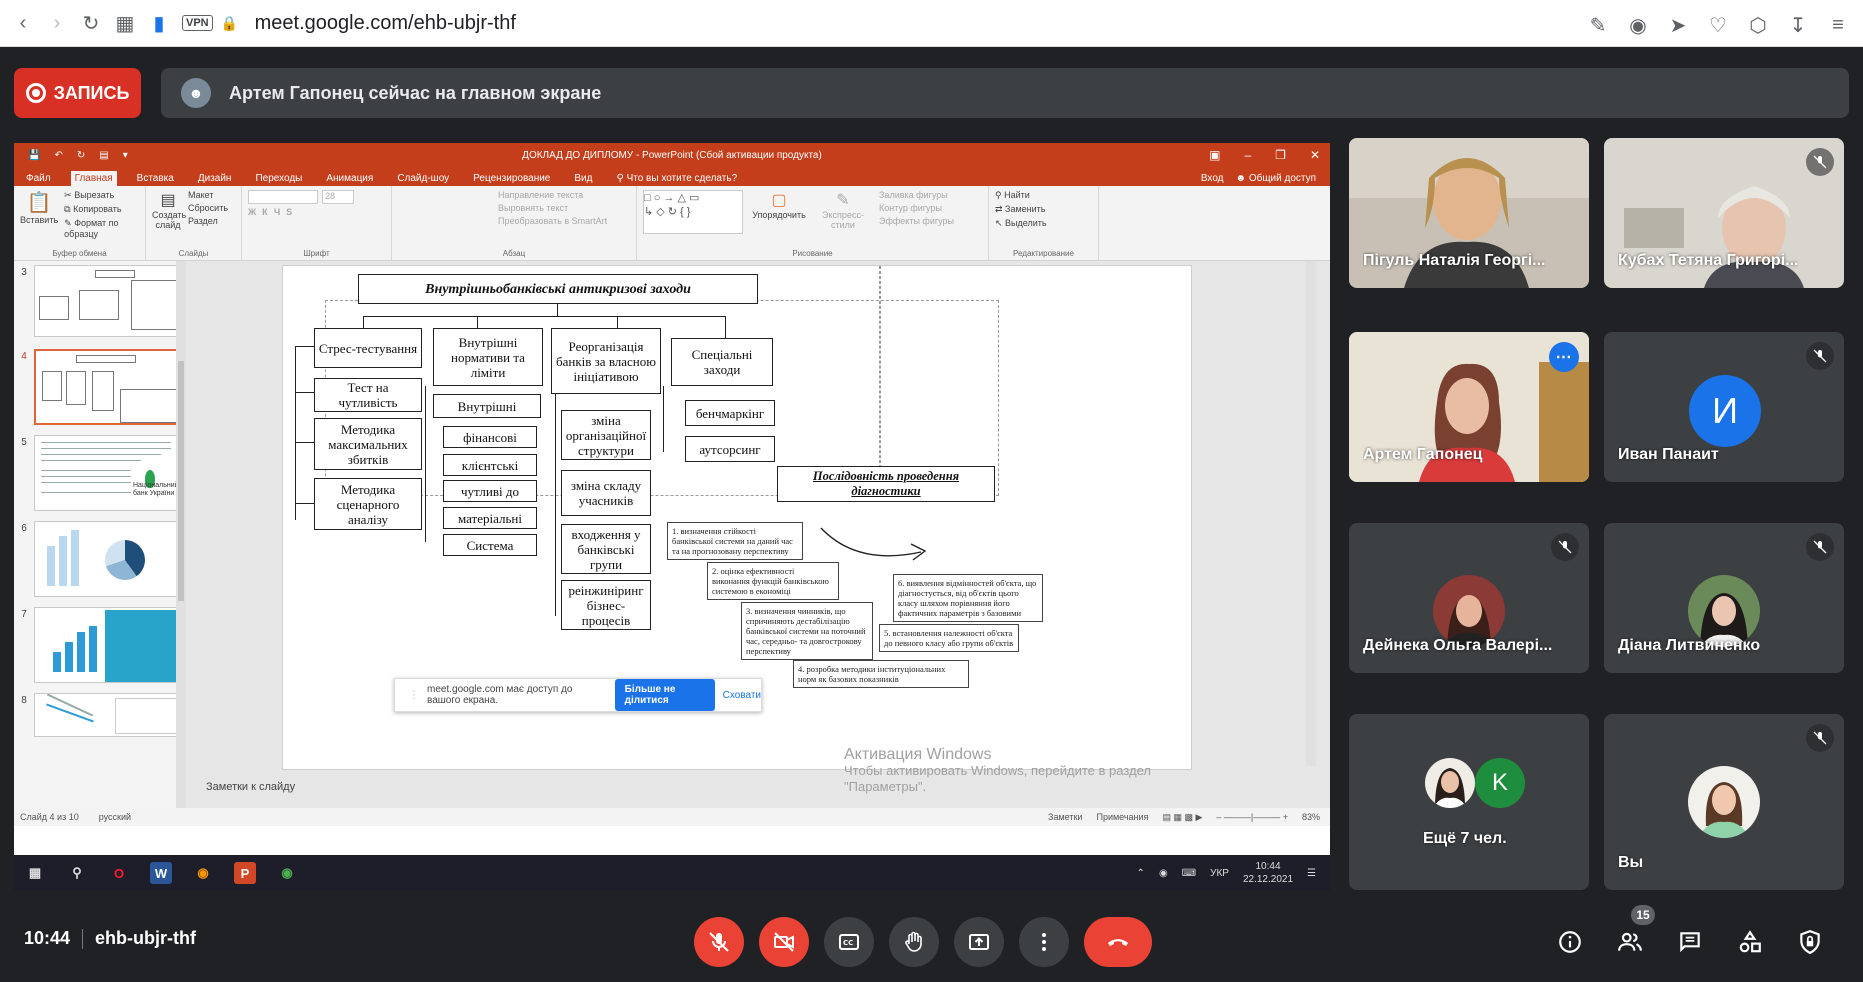  What do you see at coordinates (109, 387) in the screenshot?
I see `slide-thumbnail-active` at bounding box center [109, 387].